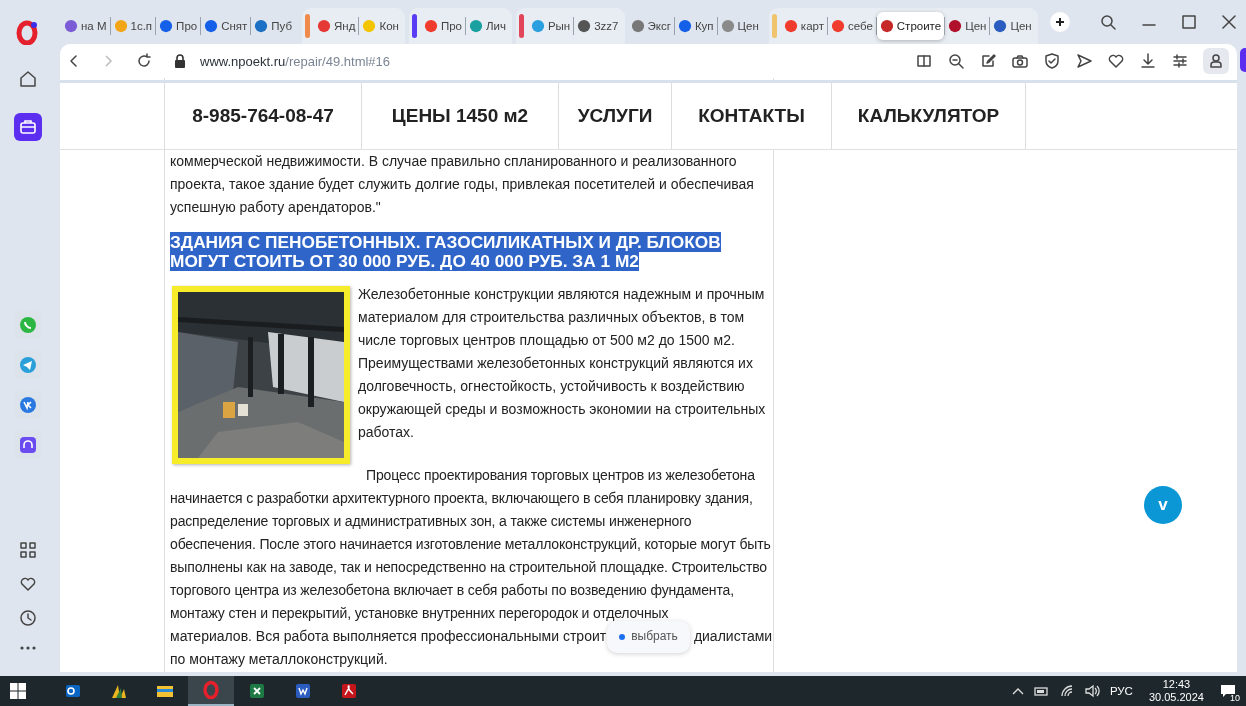 This screenshot has height=706, width=1246. Describe the element at coordinates (28, 618) in the screenshot. I see `history-icon` at that location.